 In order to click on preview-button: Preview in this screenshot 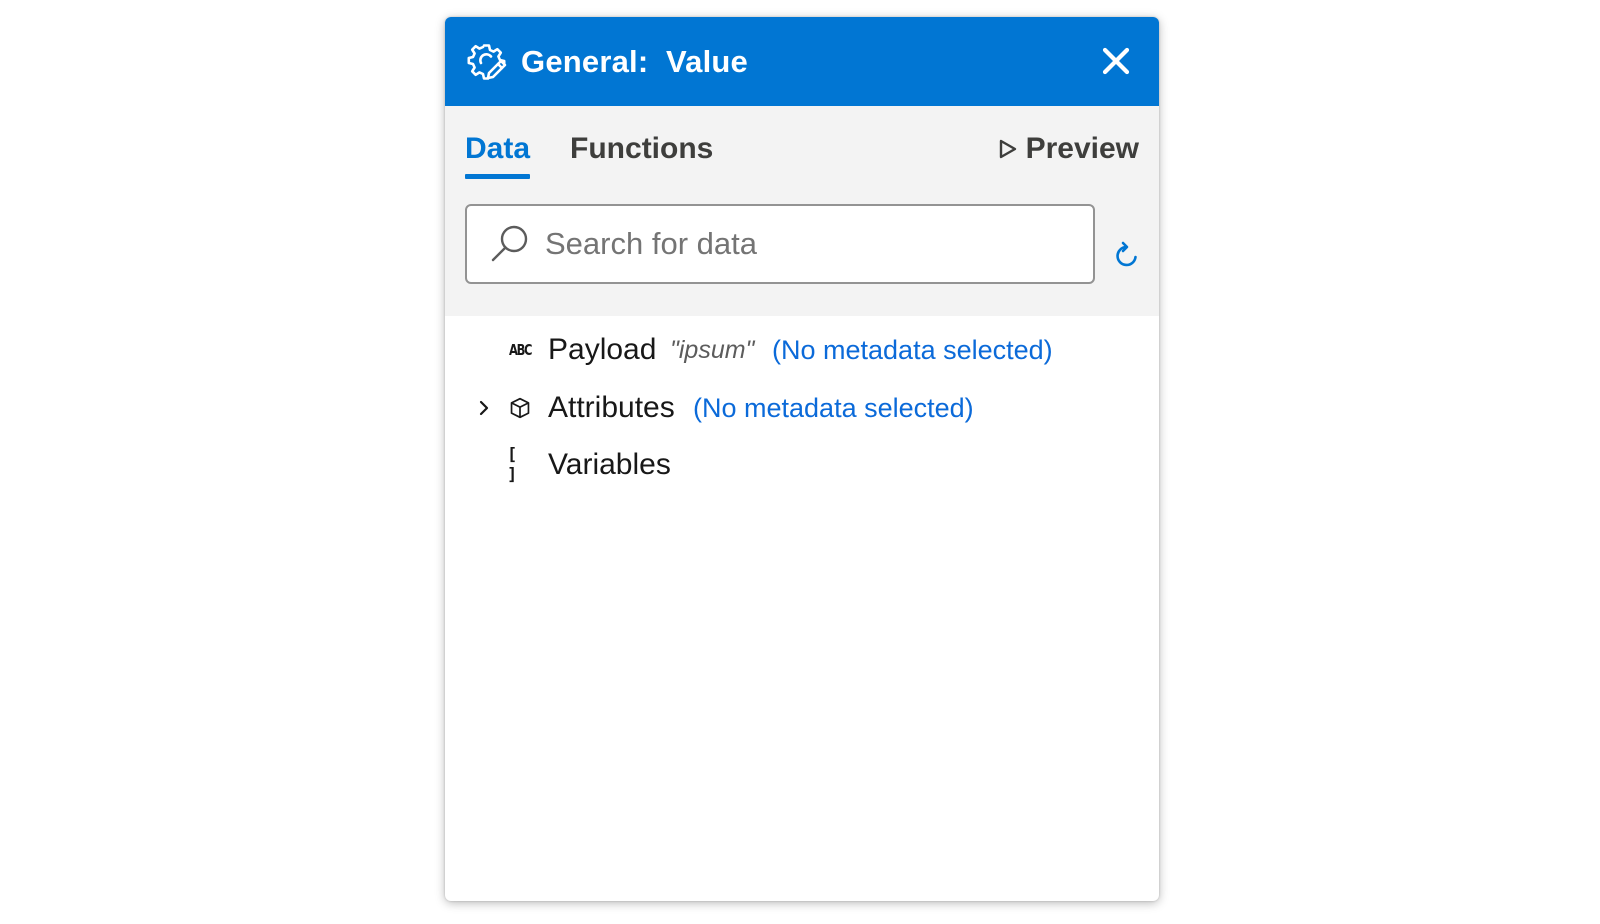, I will do `click(1068, 149)`.